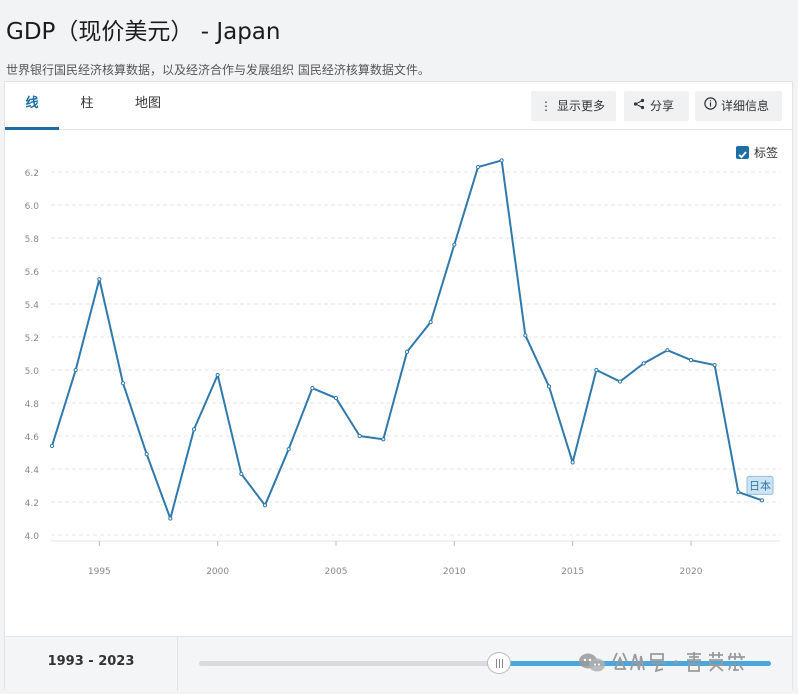  I want to click on year-range-label: 1993 - 2023, so click(91, 664).